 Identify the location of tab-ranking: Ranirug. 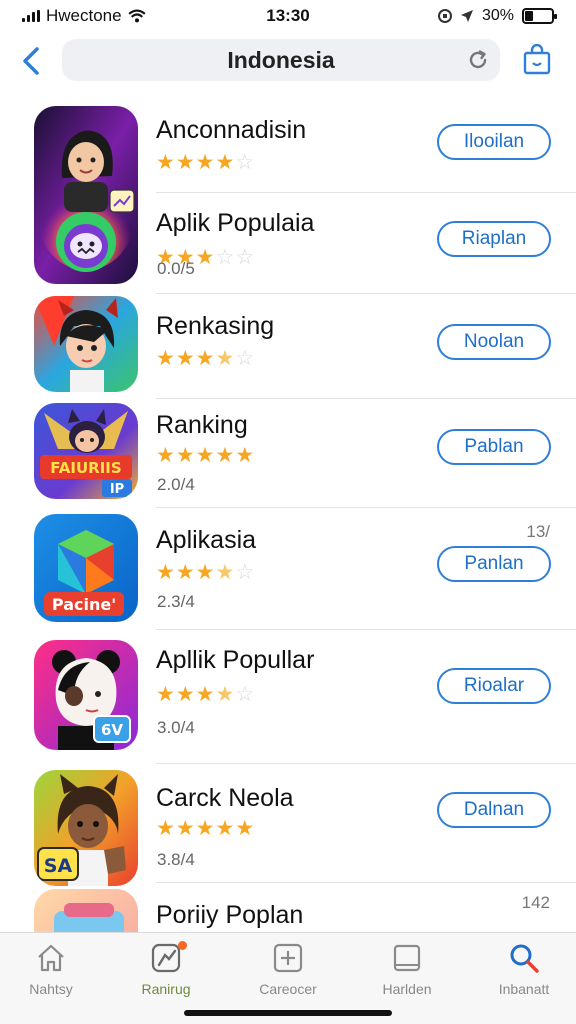
(166, 972).